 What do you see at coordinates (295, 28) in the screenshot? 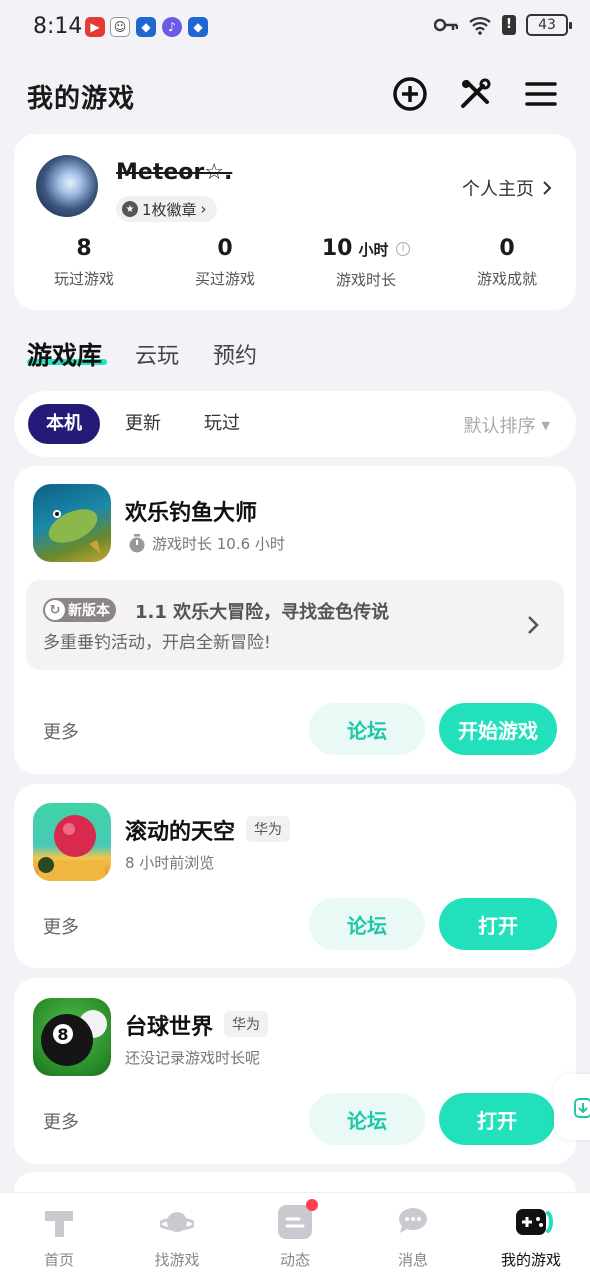
I see `status-bar: 8:14 ▶ ☺ ◆ ♪ ◆ ! 43` at bounding box center [295, 28].